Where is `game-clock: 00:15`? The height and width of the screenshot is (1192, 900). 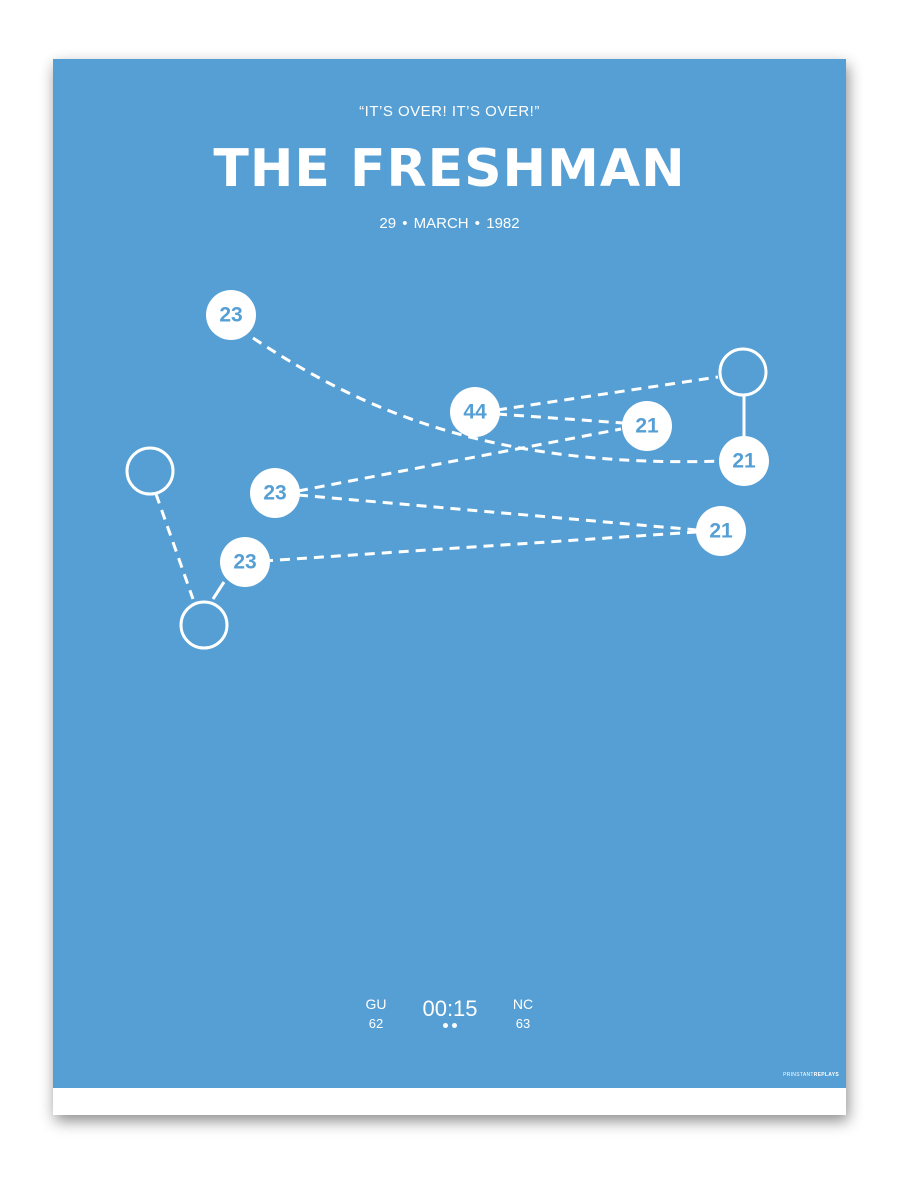
game-clock: 00:15 is located at coordinates (450, 1011).